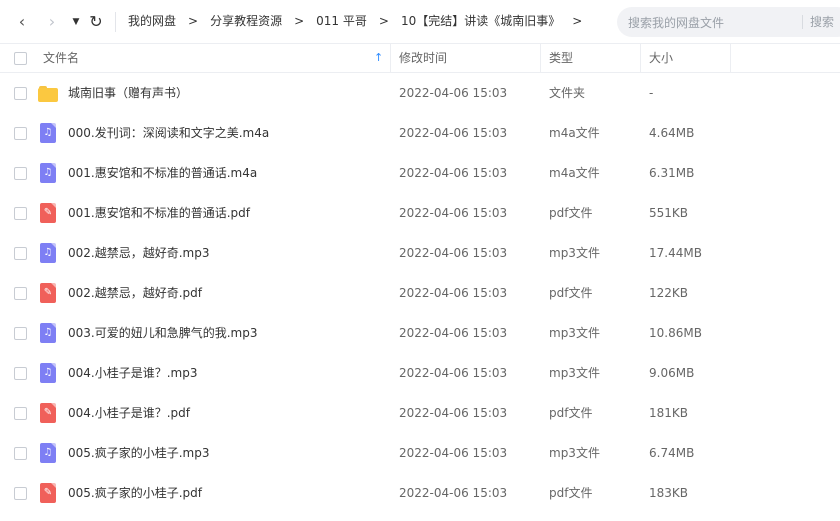 The image size is (840, 521). I want to click on file-name: 003.可爱的妞儿和急脾气的我.mp3, so click(162, 333).